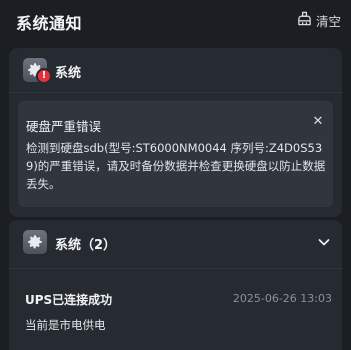 Image resolution: width=351 pixels, height=350 pixels. Describe the element at coordinates (65, 325) in the screenshot. I see `notification-body: 当前是市电供电` at that location.